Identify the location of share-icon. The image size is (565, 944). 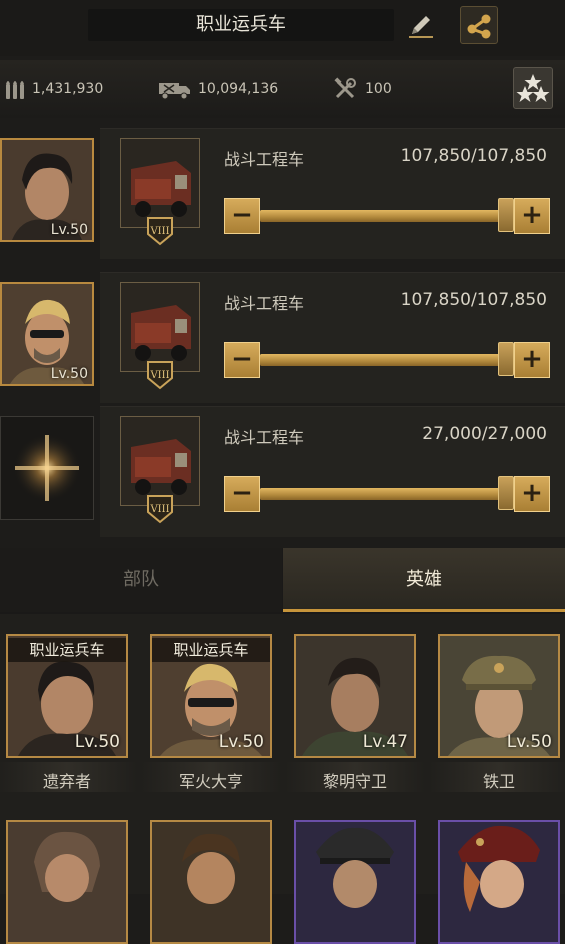
(479, 26).